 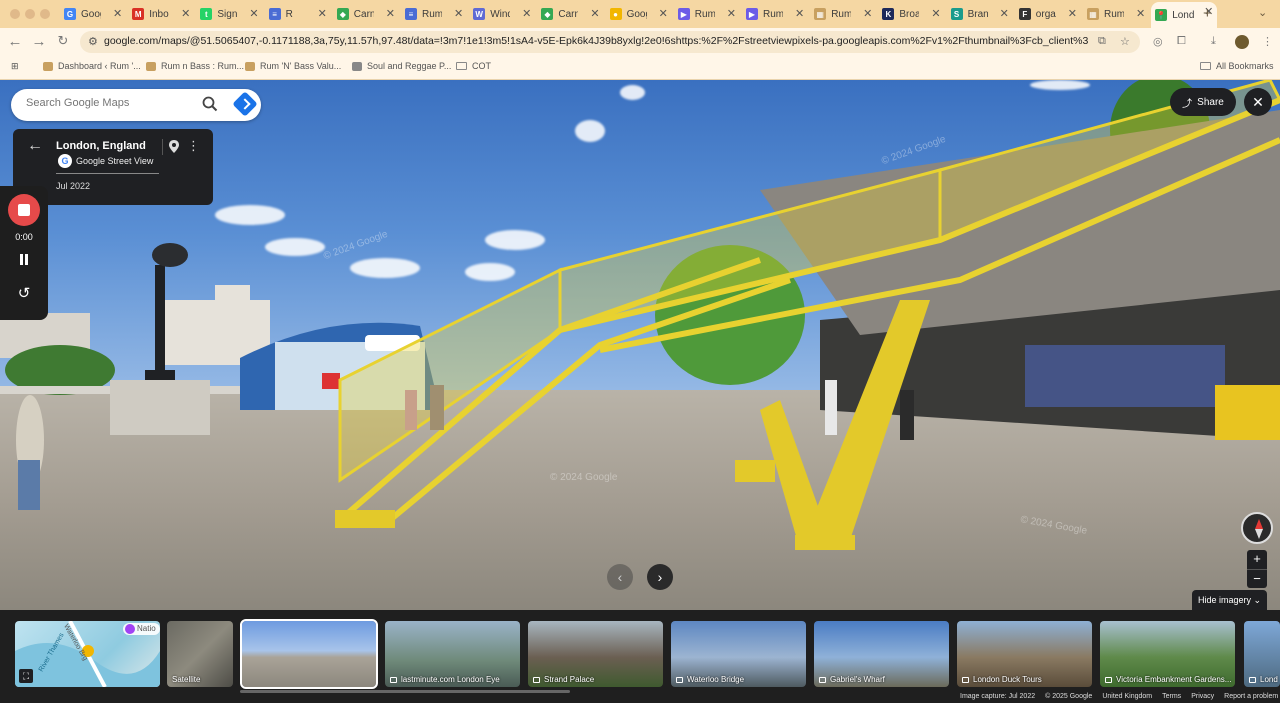 I want to click on more-options-icon: ⋮, so click(x=193, y=146).